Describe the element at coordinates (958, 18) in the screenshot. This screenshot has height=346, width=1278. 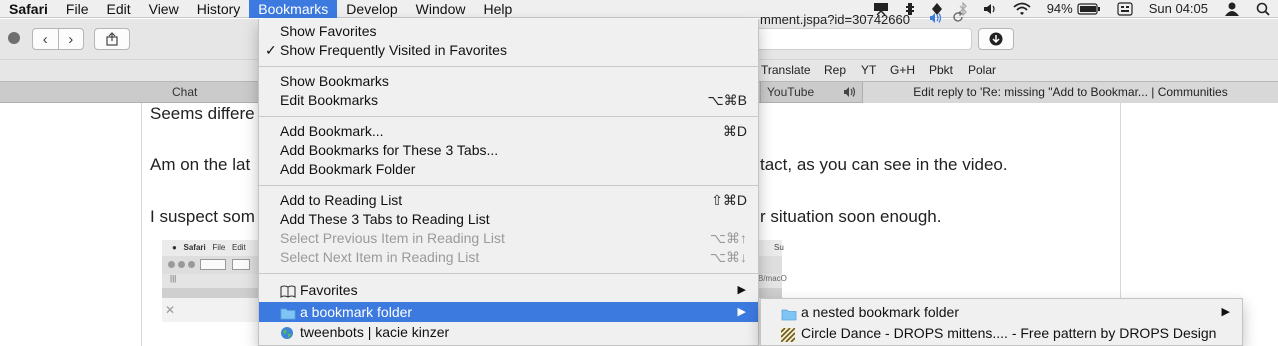
I see `reload-icon` at that location.